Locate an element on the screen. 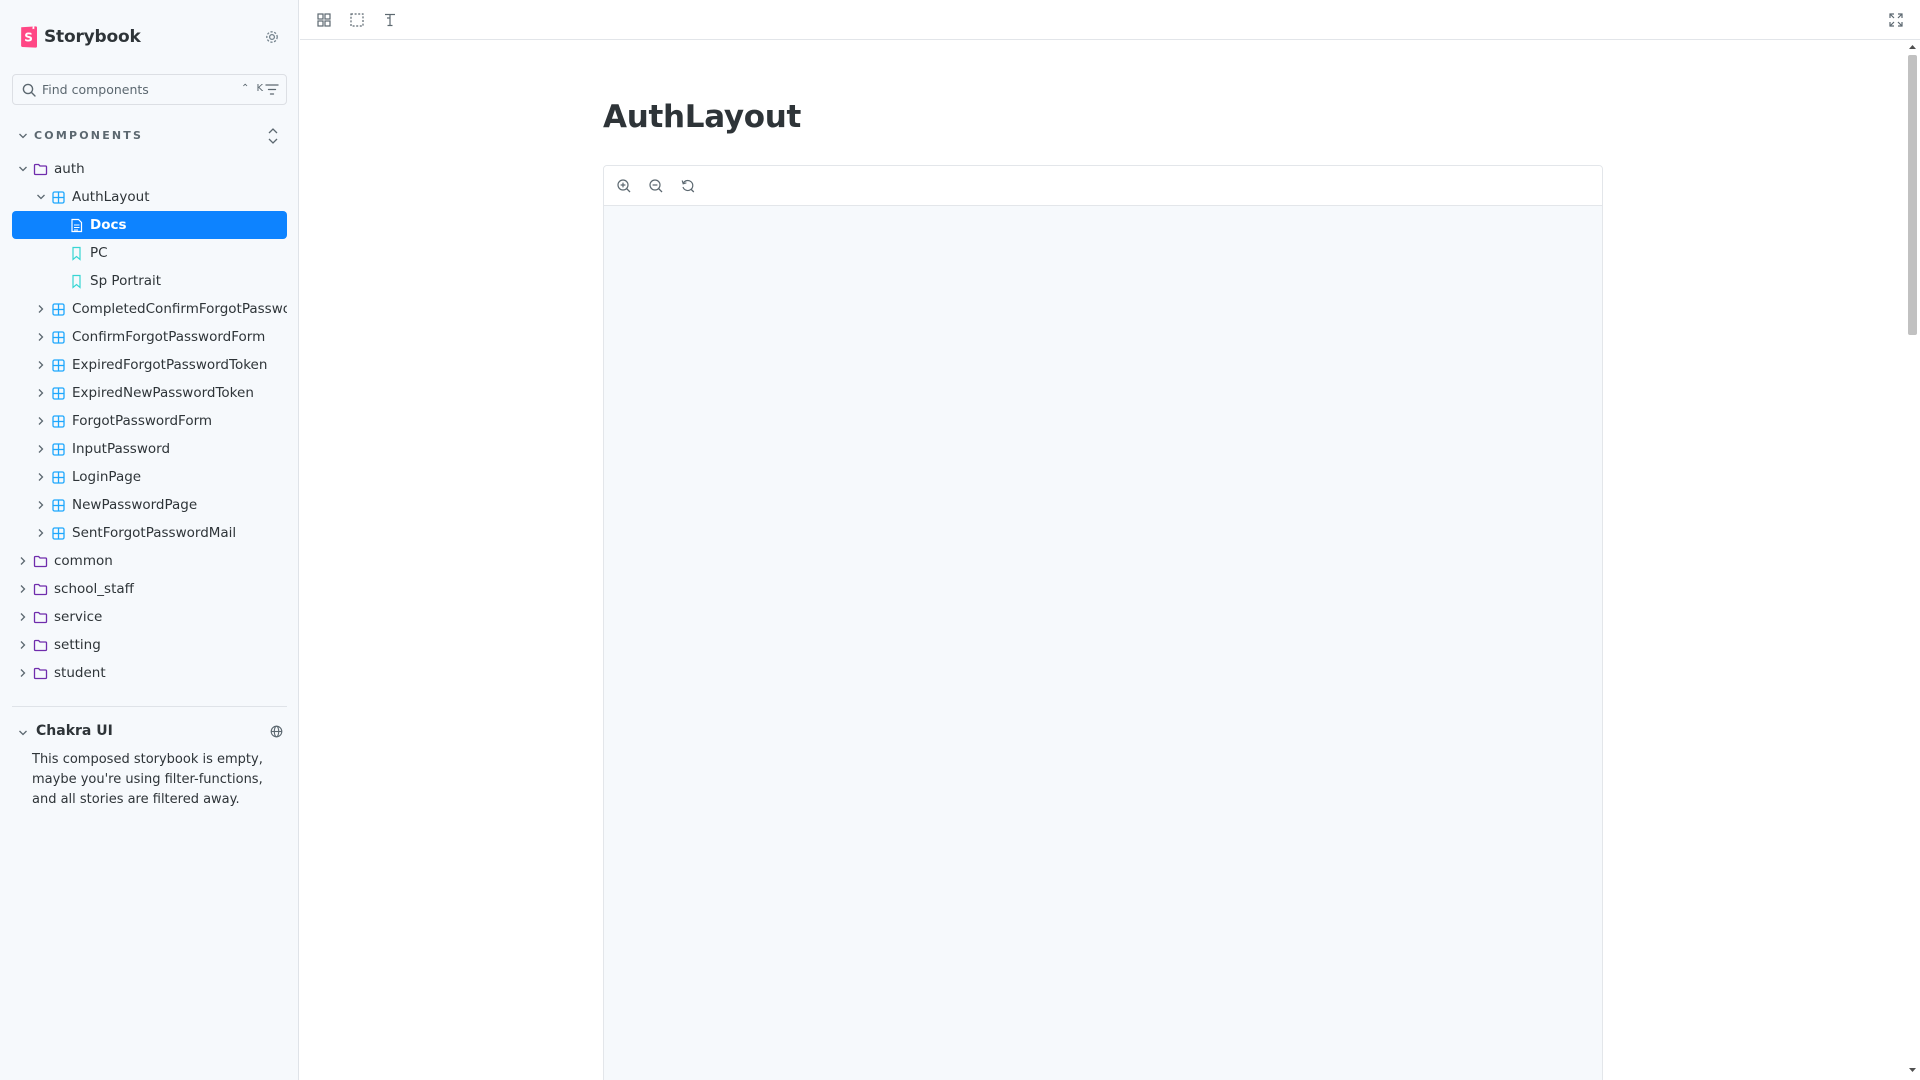 The width and height of the screenshot is (1920, 1080). tree-item-label: auth is located at coordinates (69, 169).